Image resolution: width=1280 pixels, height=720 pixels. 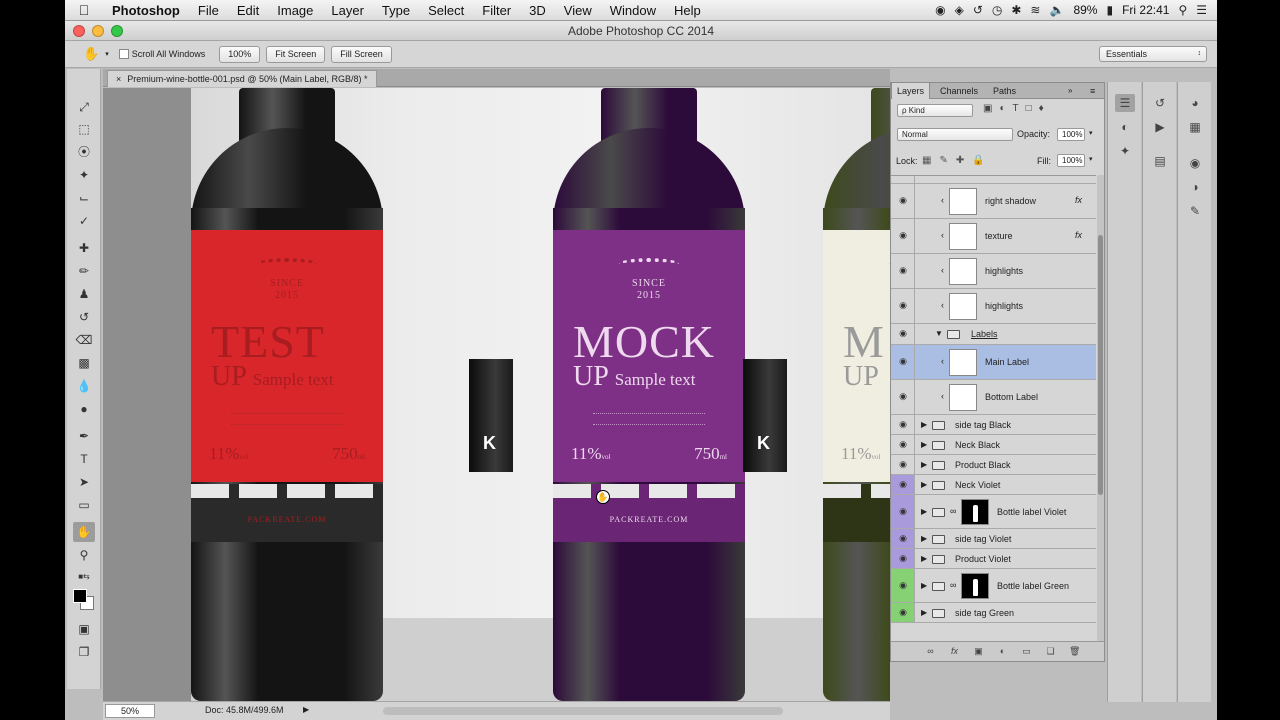 I want to click on layer-row: ◉ ▶ ∞ Bottle label Violet, so click(x=993, y=512).